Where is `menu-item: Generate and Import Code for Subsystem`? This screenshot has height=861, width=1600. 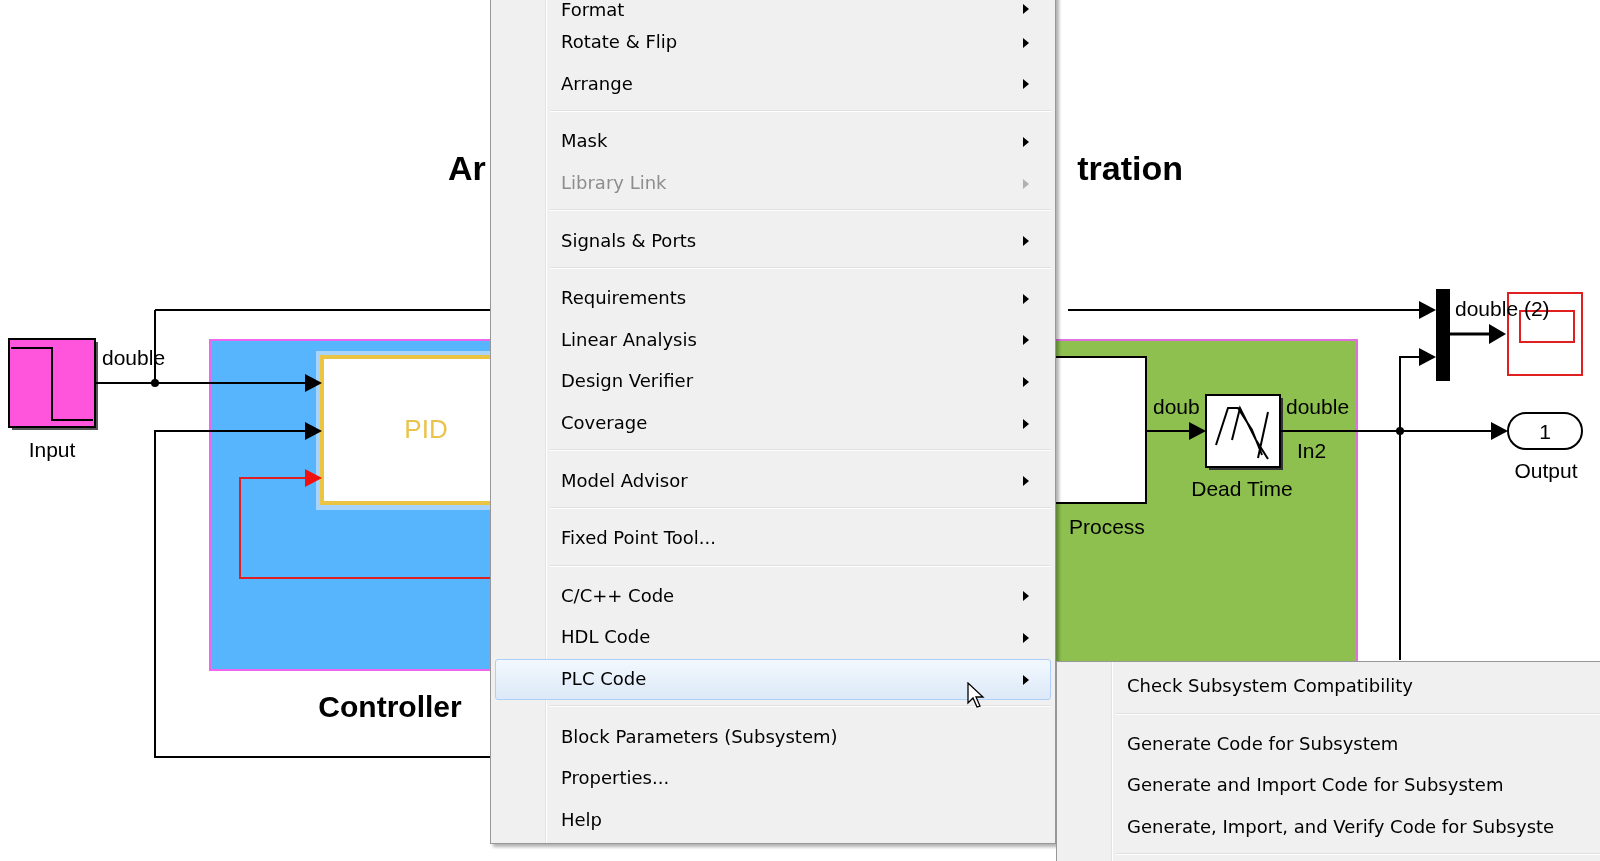
menu-item: Generate and Import Code for Subsystem is located at coordinates (1330, 785).